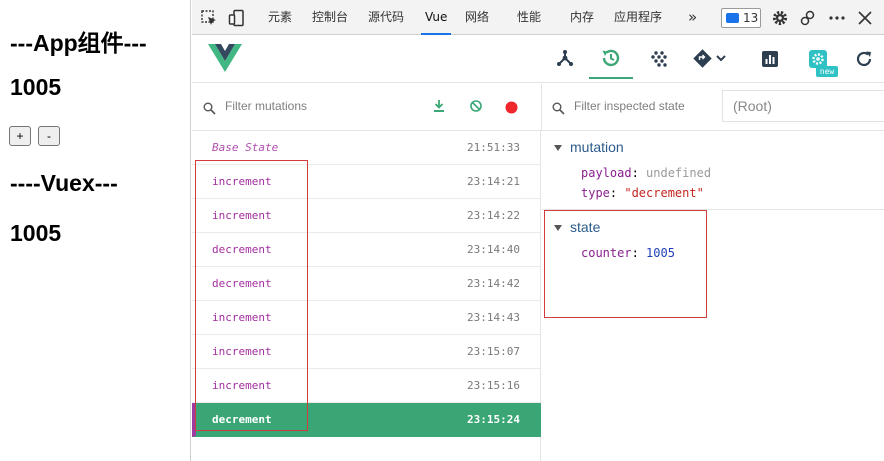  Describe the element at coordinates (541, 107) in the screenshot. I see `panel-divider` at that location.